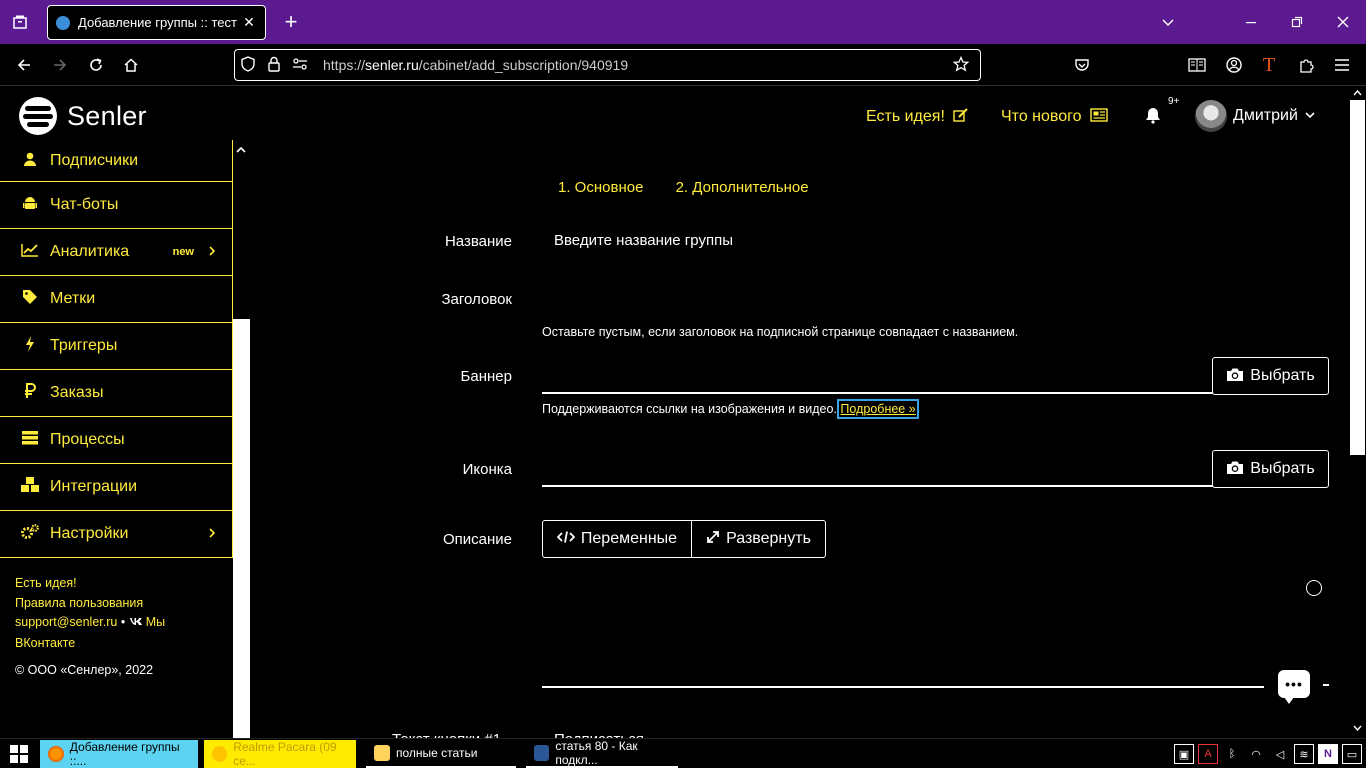 The height and width of the screenshot is (768, 1366). I want to click on user-menu: Дмитрий, so click(1255, 116).